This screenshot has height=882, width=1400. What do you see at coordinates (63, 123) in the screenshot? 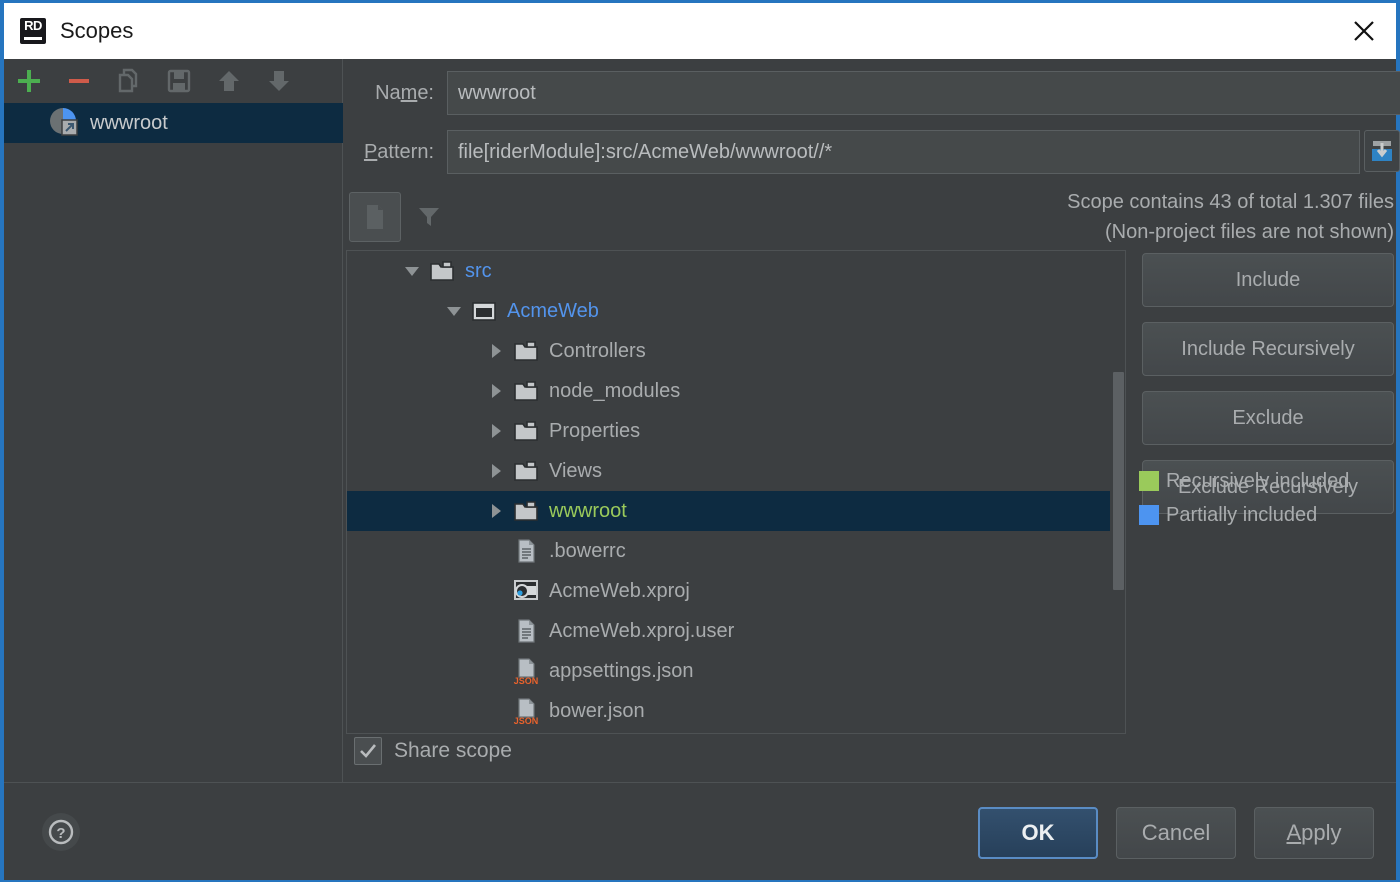
I see `scope-pie-icon` at bounding box center [63, 123].